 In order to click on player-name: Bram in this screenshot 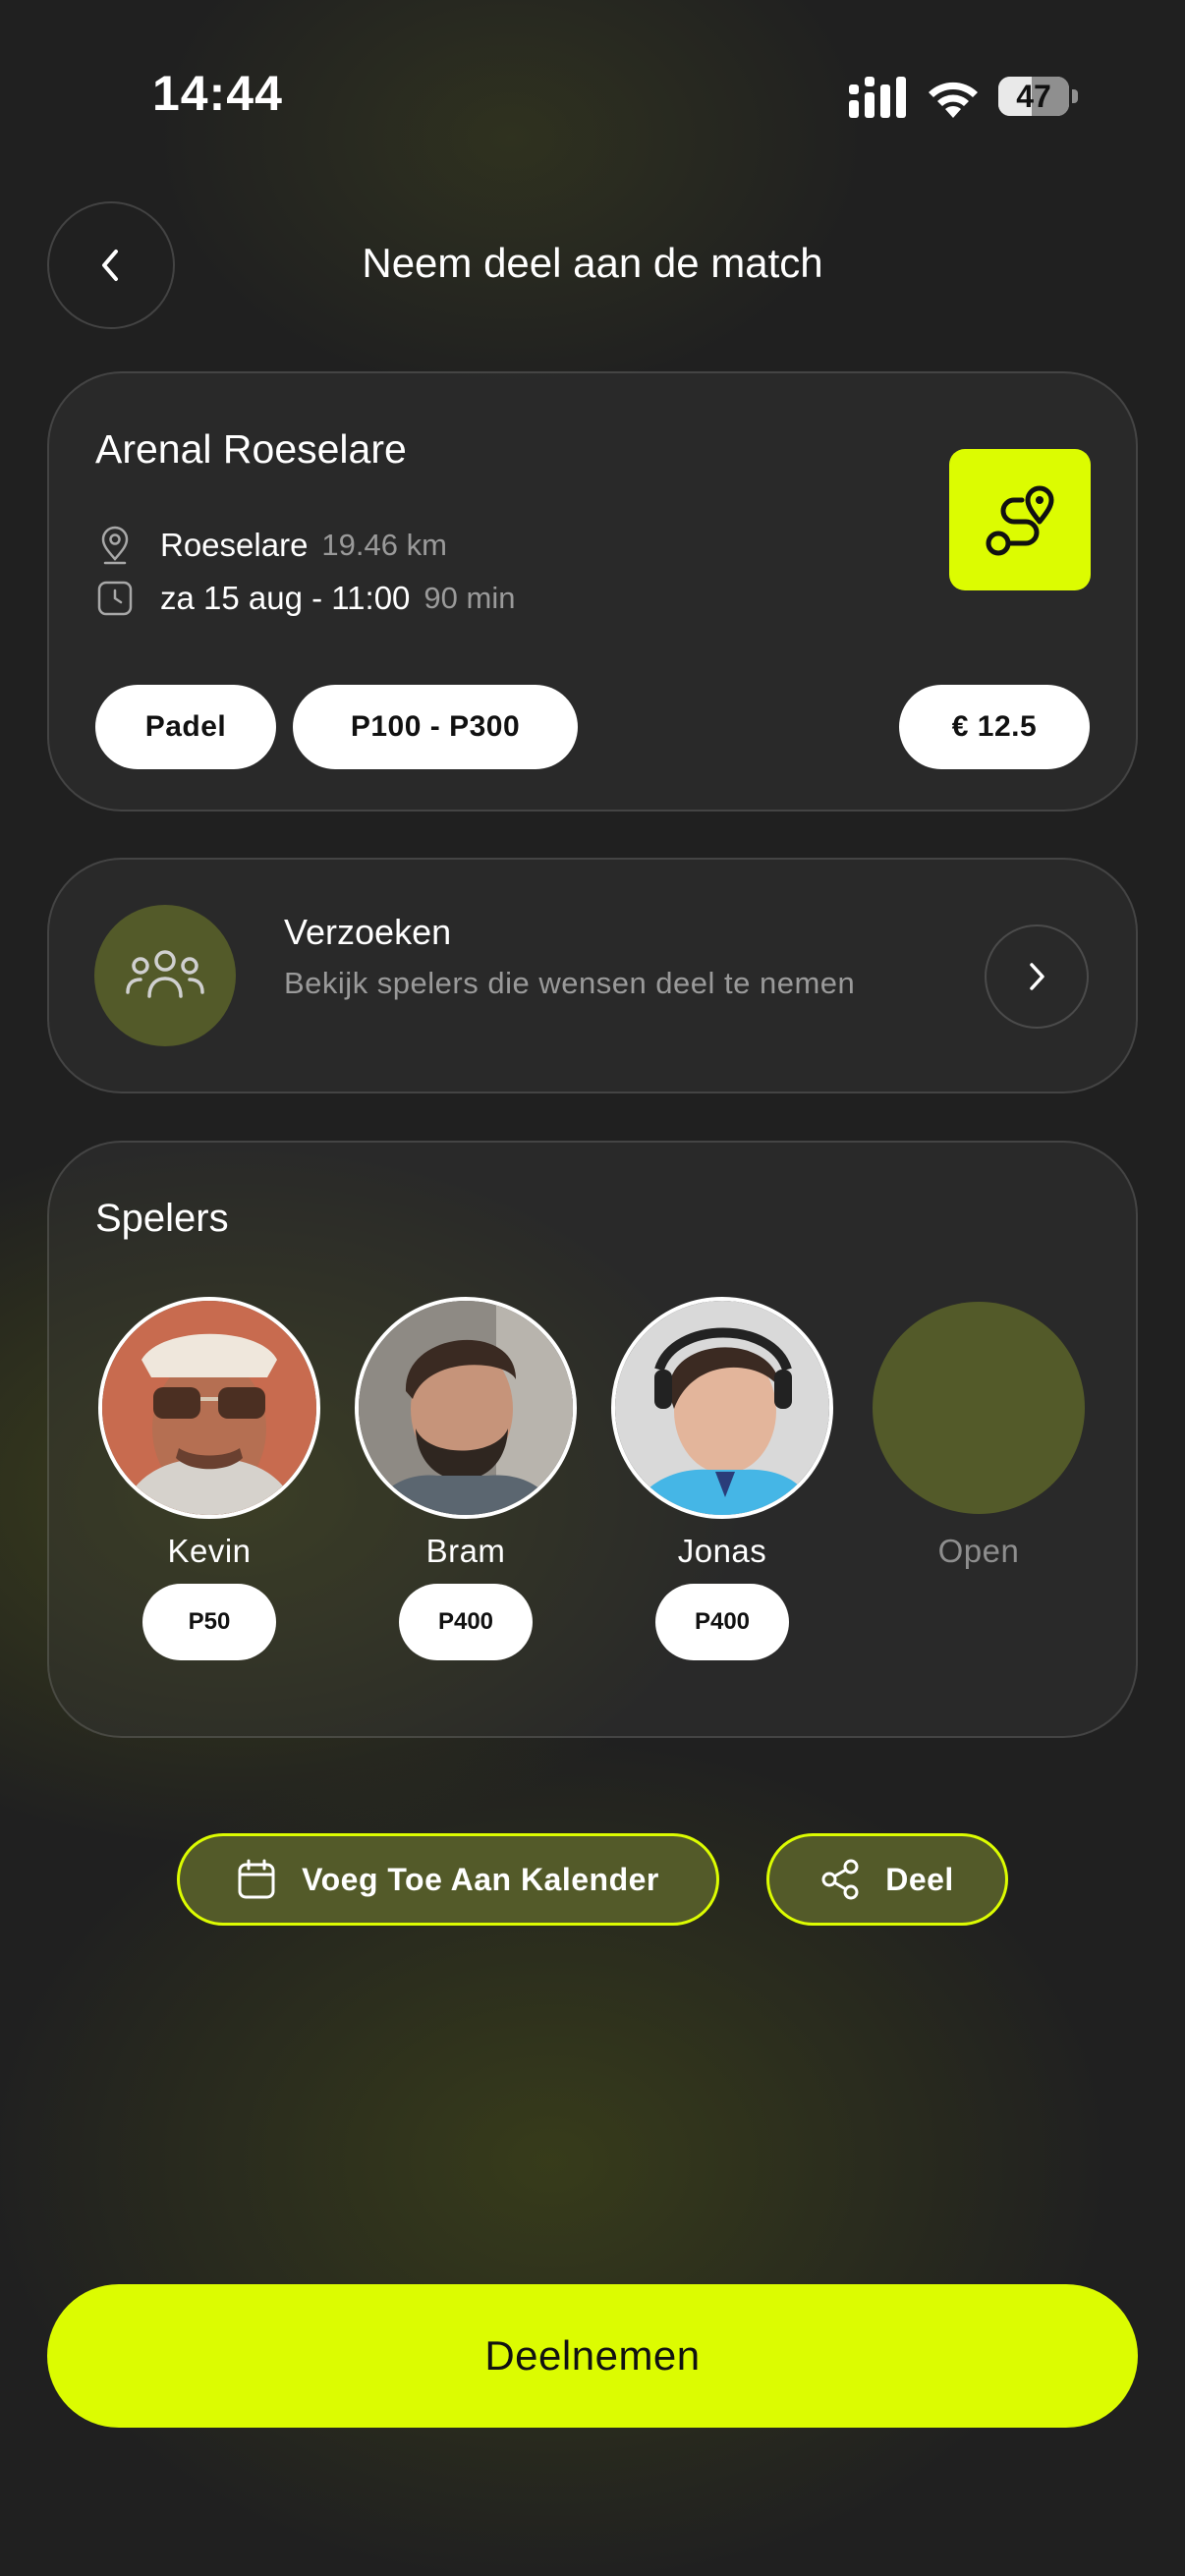, I will do `click(466, 1551)`.